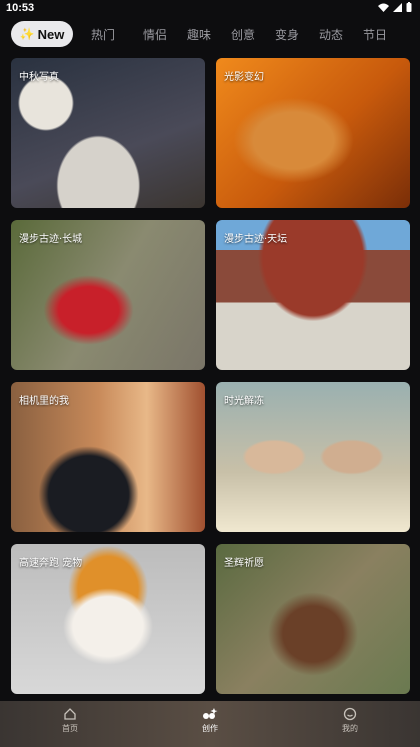 This screenshot has height=747, width=420. What do you see at coordinates (199, 34) in the screenshot?
I see `tab-fun: 趣味` at bounding box center [199, 34].